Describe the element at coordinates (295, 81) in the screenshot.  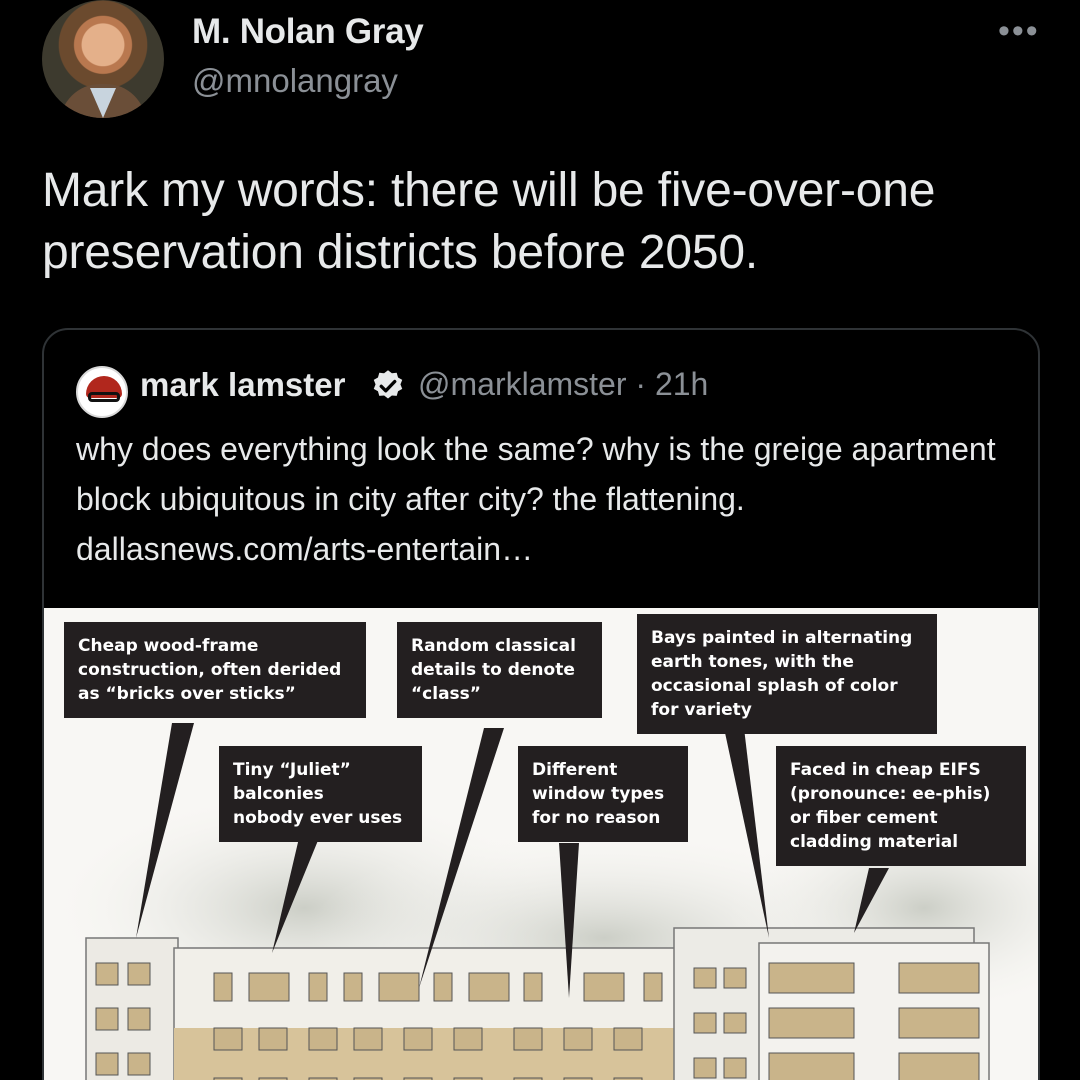
I see `author-handle: @mnolangray` at that location.